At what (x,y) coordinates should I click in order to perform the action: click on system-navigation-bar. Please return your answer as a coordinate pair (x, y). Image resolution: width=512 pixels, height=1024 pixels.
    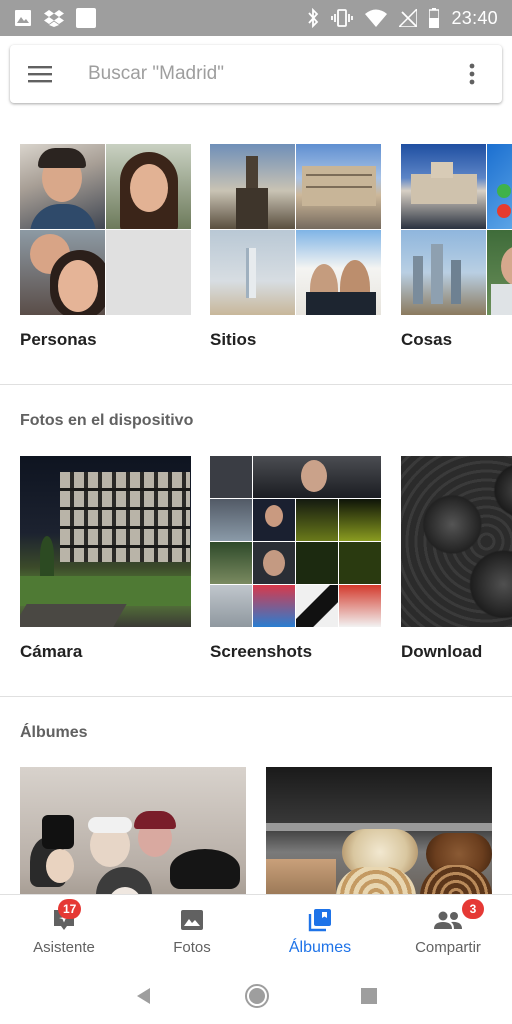
    Looking at the image, I should click on (256, 996).